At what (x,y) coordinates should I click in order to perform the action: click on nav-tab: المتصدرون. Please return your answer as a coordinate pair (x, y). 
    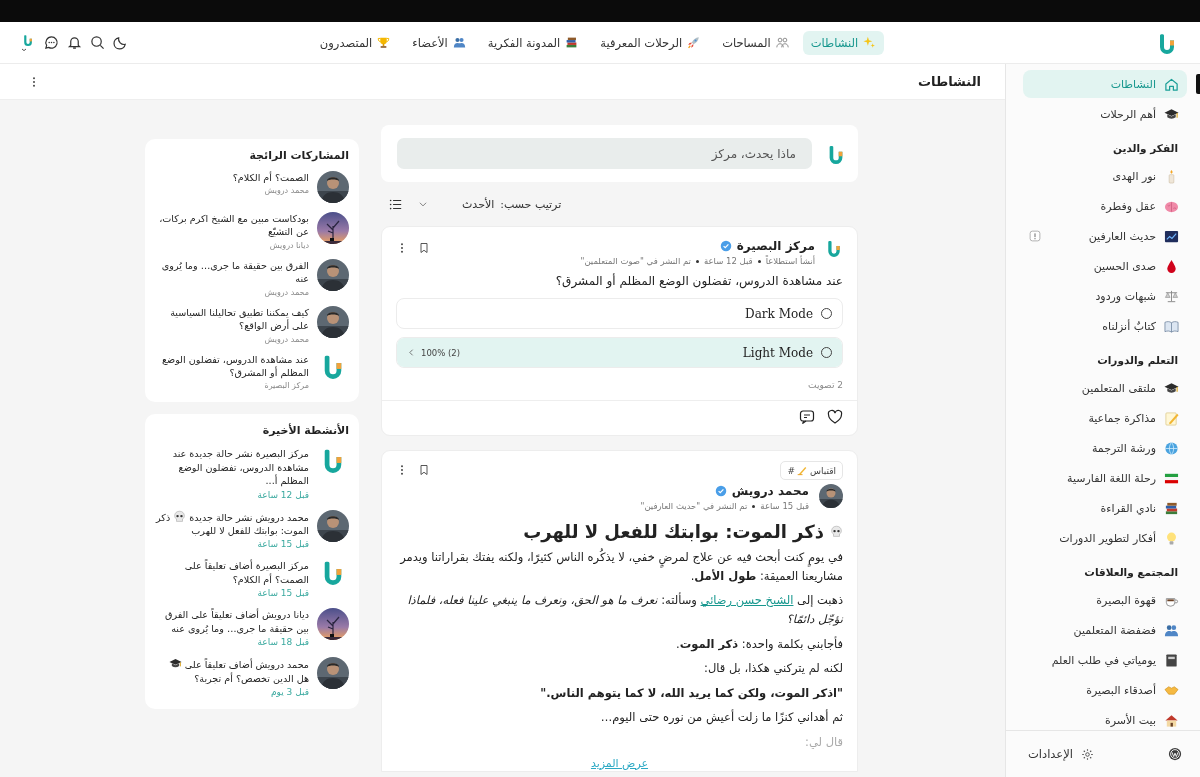
    Looking at the image, I should click on (355, 42).